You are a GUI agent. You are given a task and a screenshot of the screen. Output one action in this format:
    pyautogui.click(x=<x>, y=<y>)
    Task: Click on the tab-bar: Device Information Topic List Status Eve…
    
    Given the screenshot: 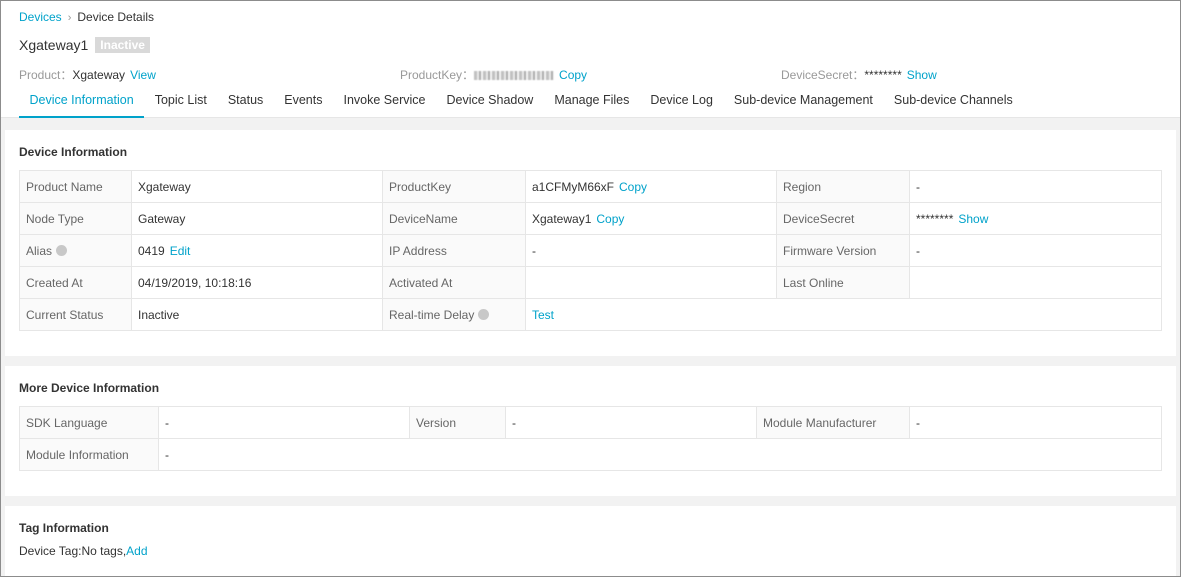 What is the action you would take?
    pyautogui.click(x=521, y=102)
    